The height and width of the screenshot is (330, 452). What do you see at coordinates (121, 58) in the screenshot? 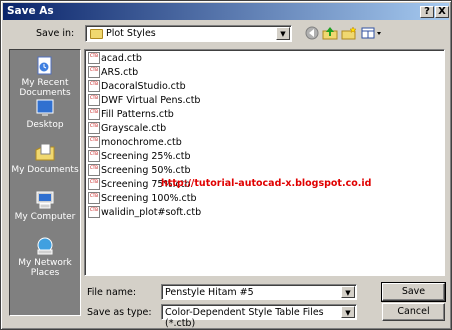
I see `file-name: acad.ctb` at bounding box center [121, 58].